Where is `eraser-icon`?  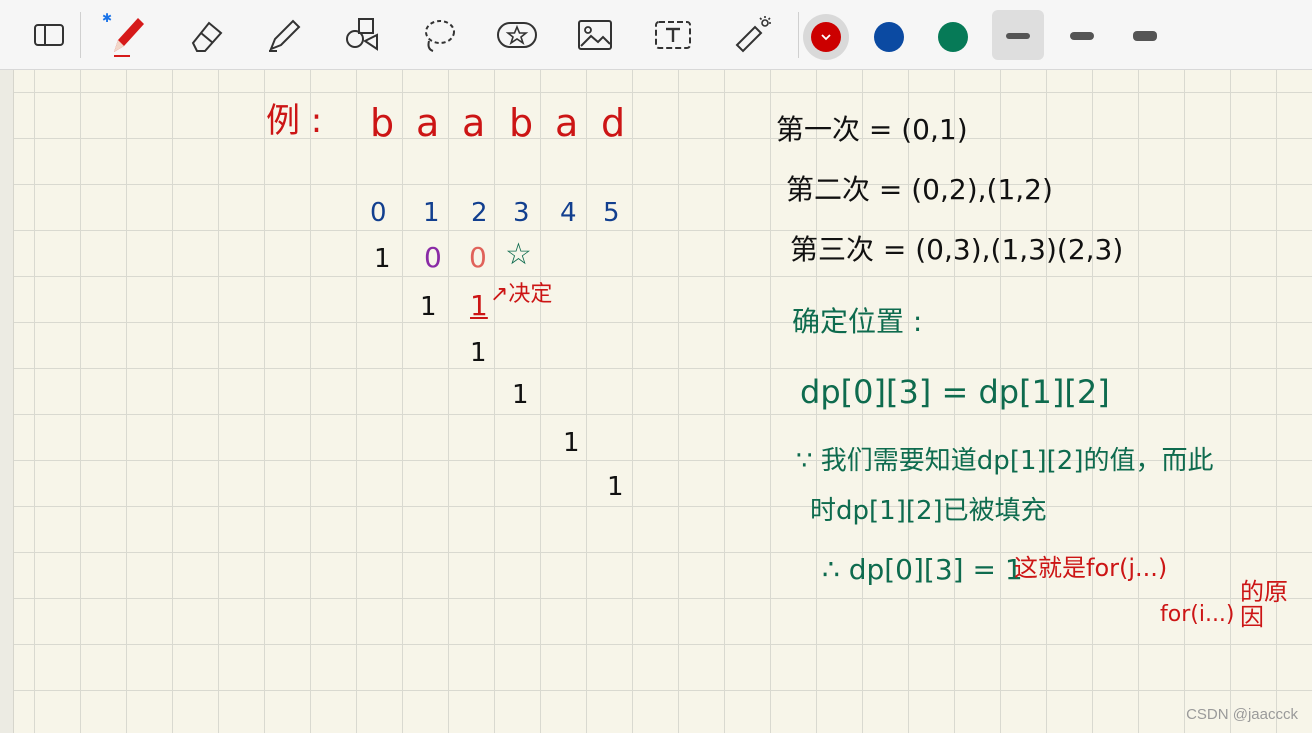 eraser-icon is located at coordinates (207, 36).